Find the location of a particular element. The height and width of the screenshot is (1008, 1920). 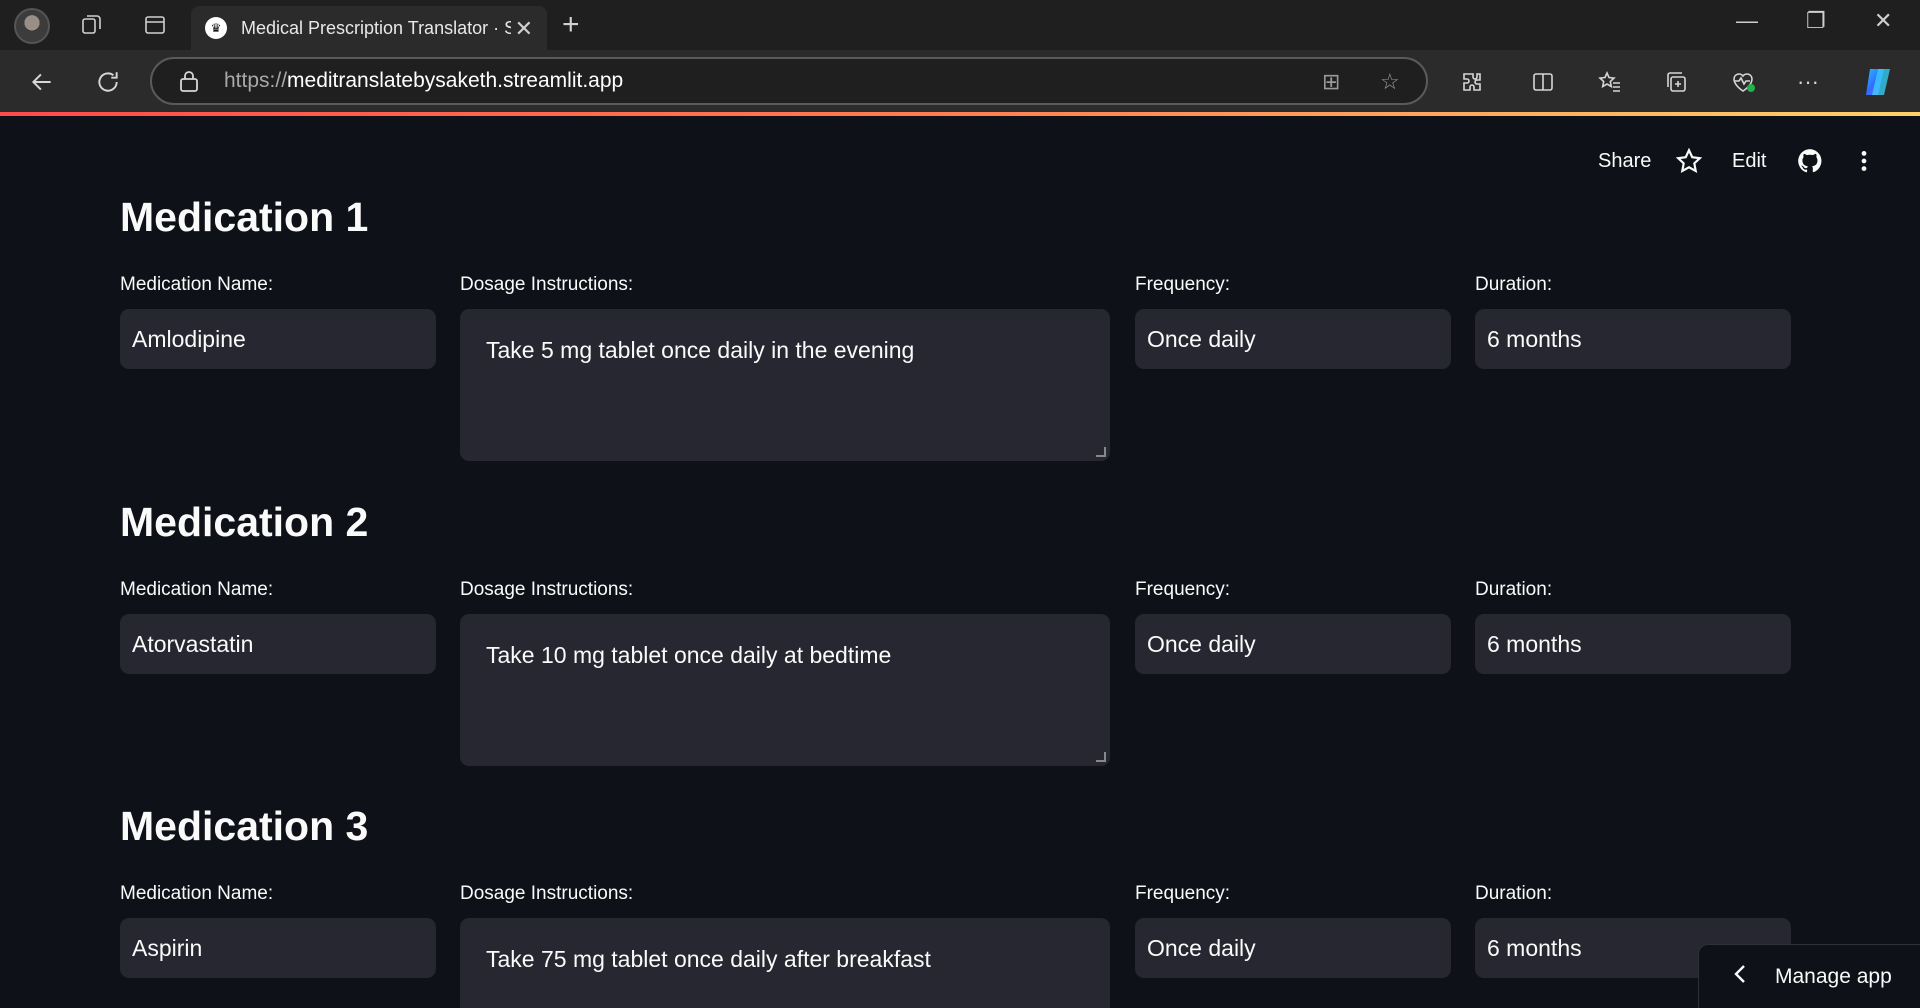

url-scheme: https:// is located at coordinates (256, 80).